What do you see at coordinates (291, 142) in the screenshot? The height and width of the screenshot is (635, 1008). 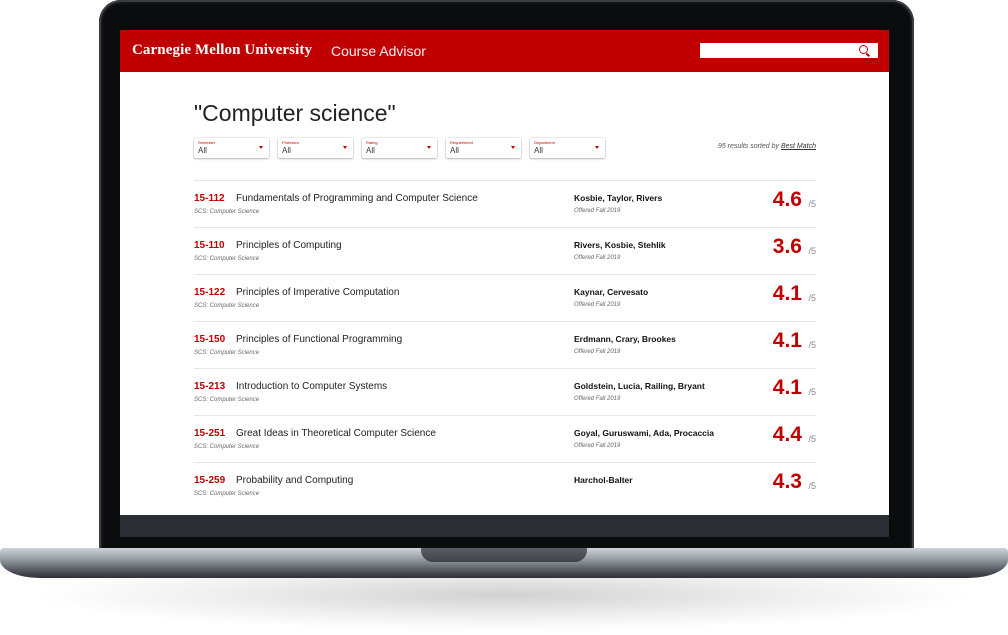 I see `filter-label: Professor` at bounding box center [291, 142].